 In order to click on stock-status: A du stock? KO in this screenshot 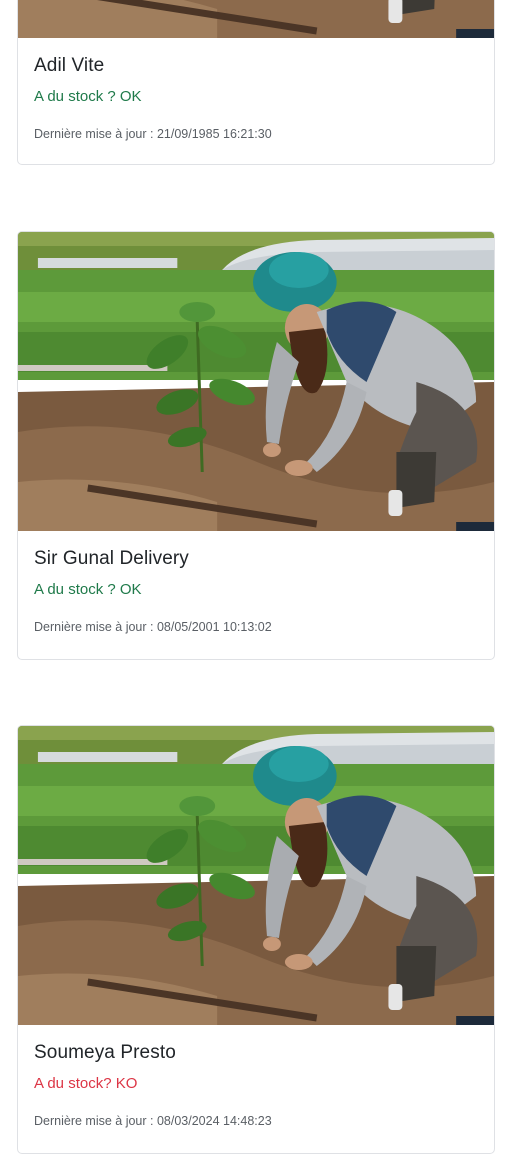, I will do `click(86, 1083)`.